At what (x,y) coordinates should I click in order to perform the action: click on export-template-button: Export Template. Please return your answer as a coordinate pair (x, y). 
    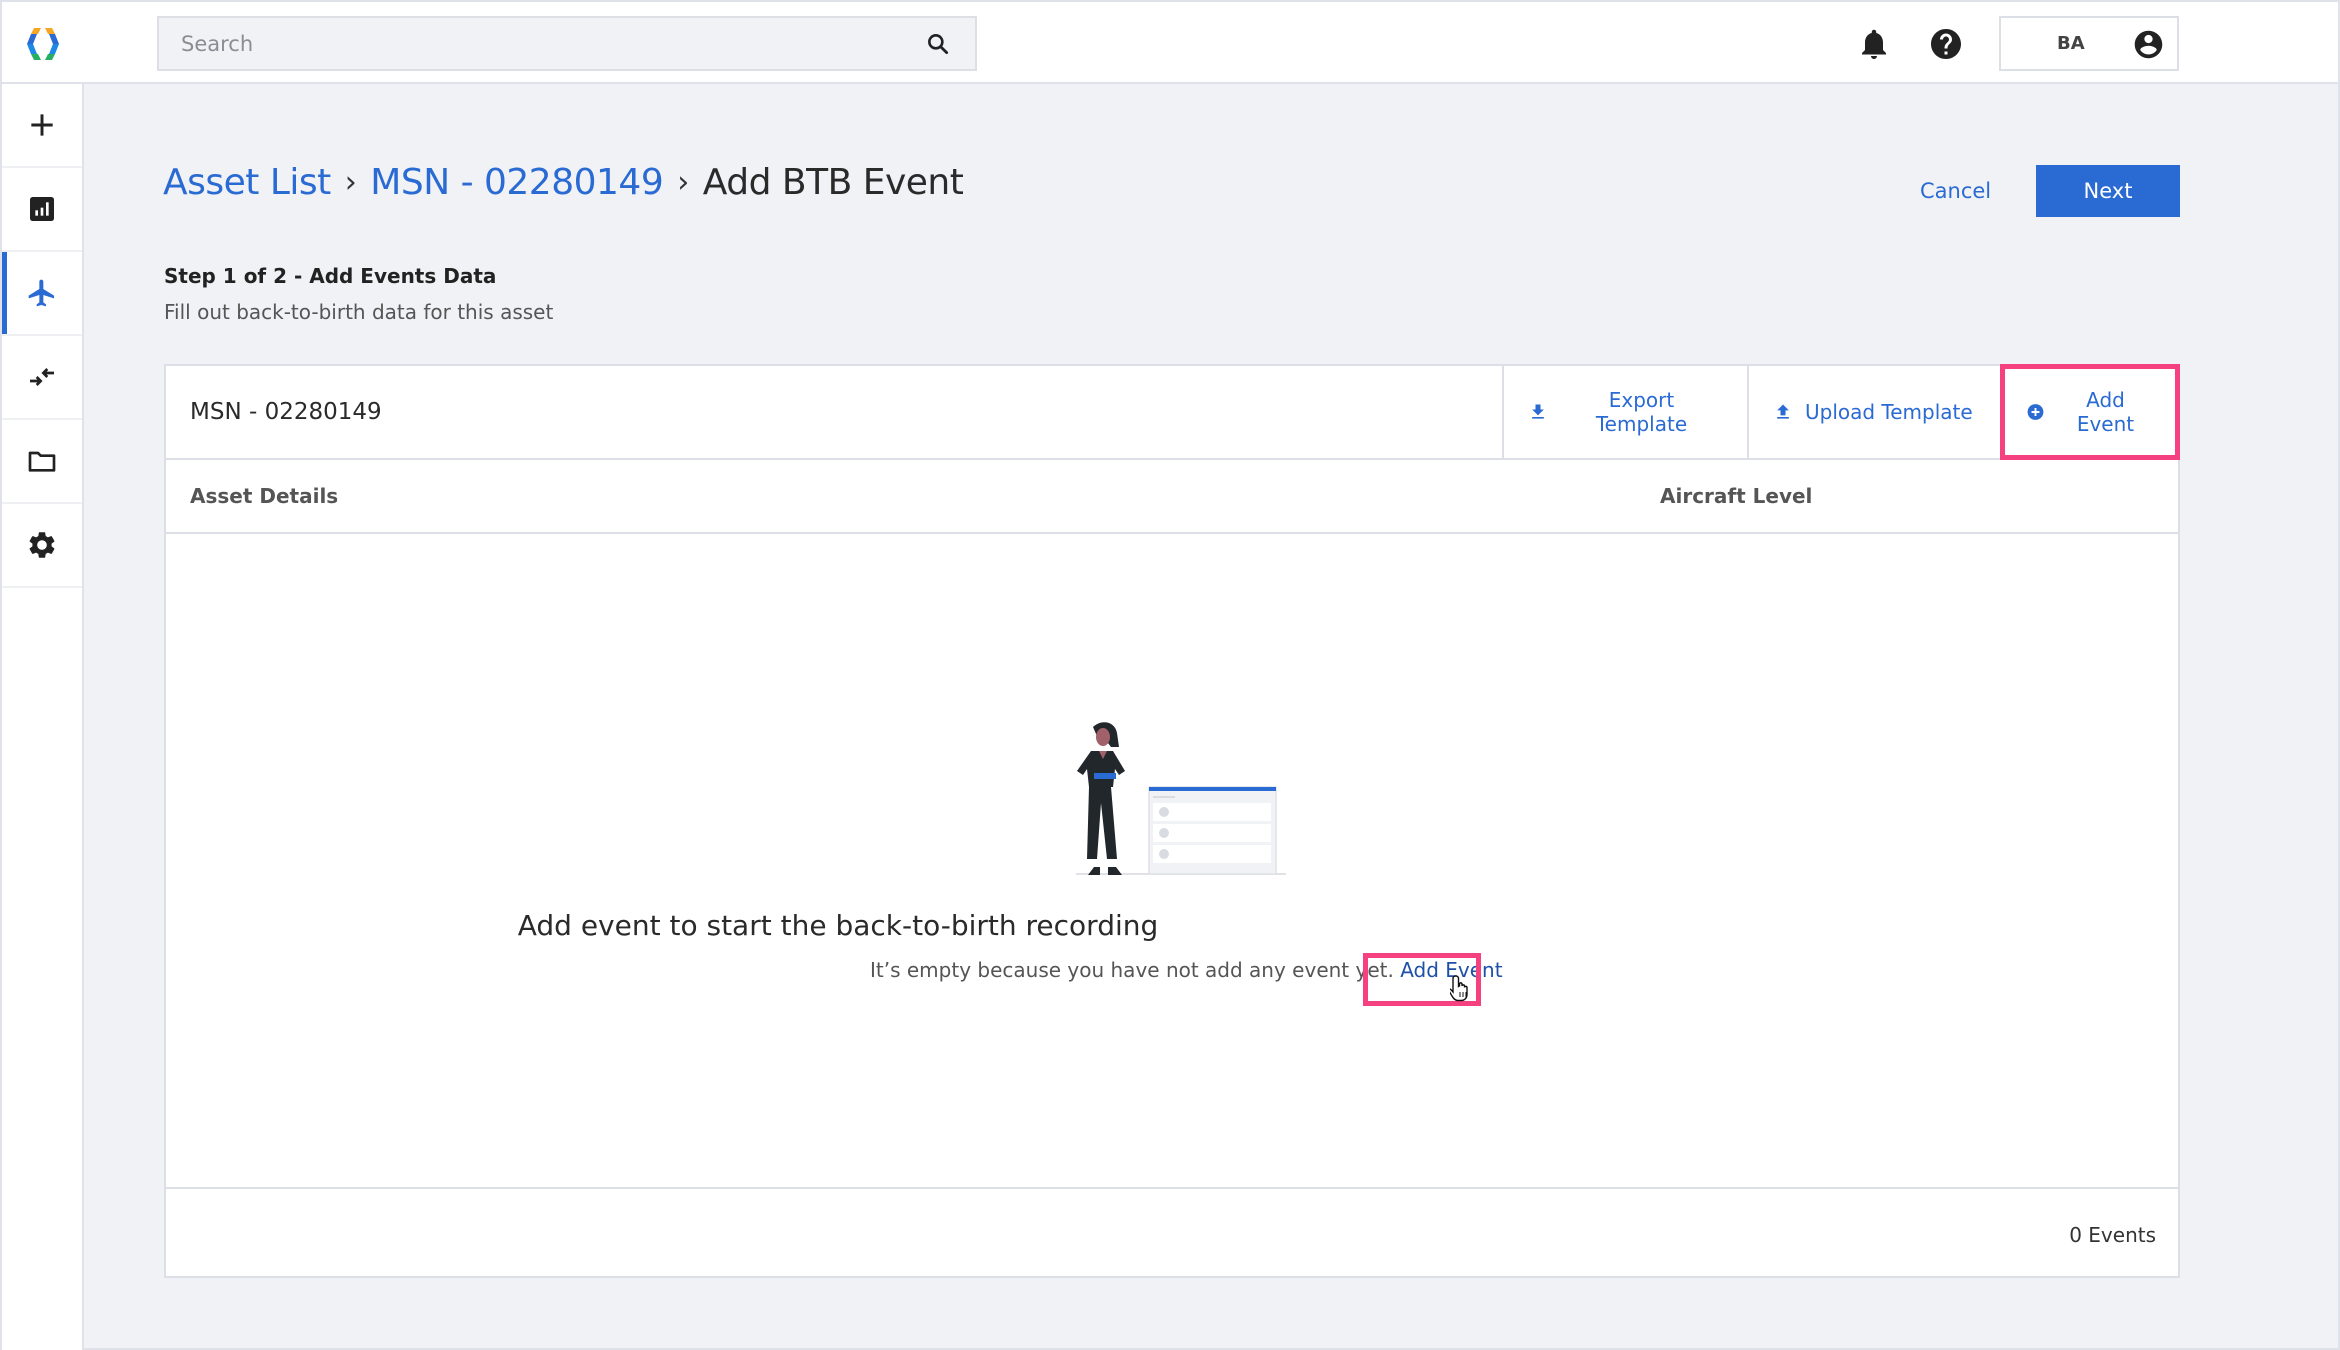
    Looking at the image, I should click on (1624, 412).